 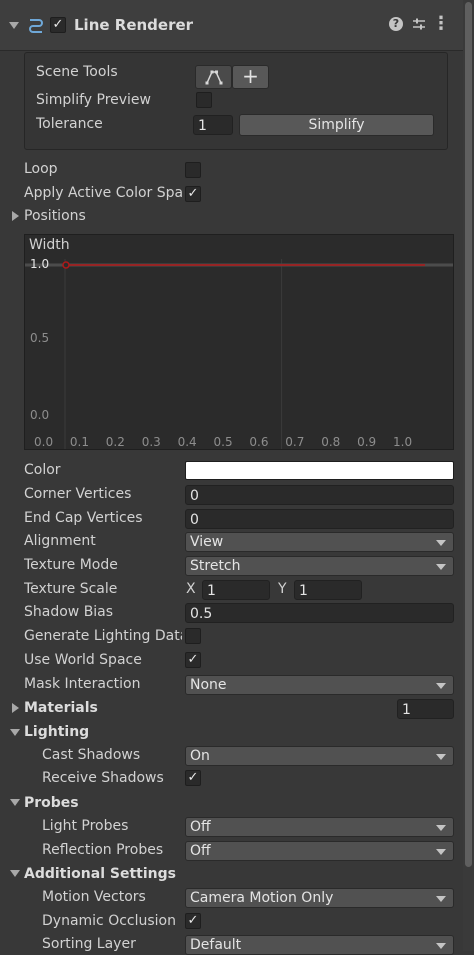 What do you see at coordinates (51, 803) in the screenshot?
I see `probes-label: Probes` at bounding box center [51, 803].